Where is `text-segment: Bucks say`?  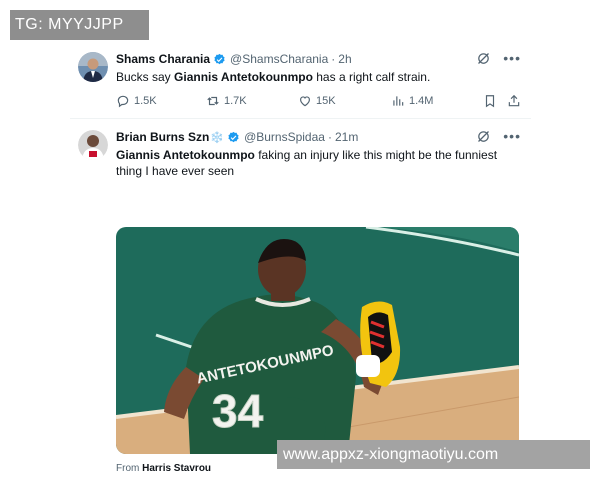 text-segment: Bucks say is located at coordinates (145, 77).